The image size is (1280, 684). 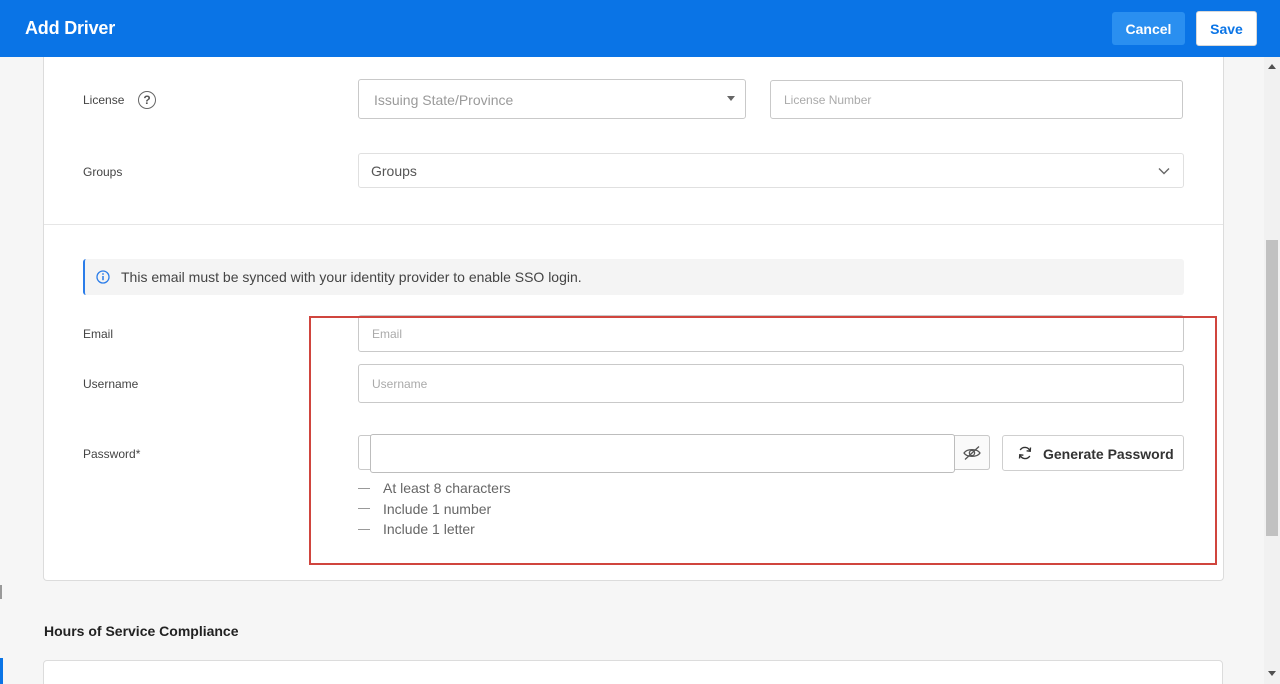 I want to click on list-item: Include 1 number, so click(x=434, y=509).